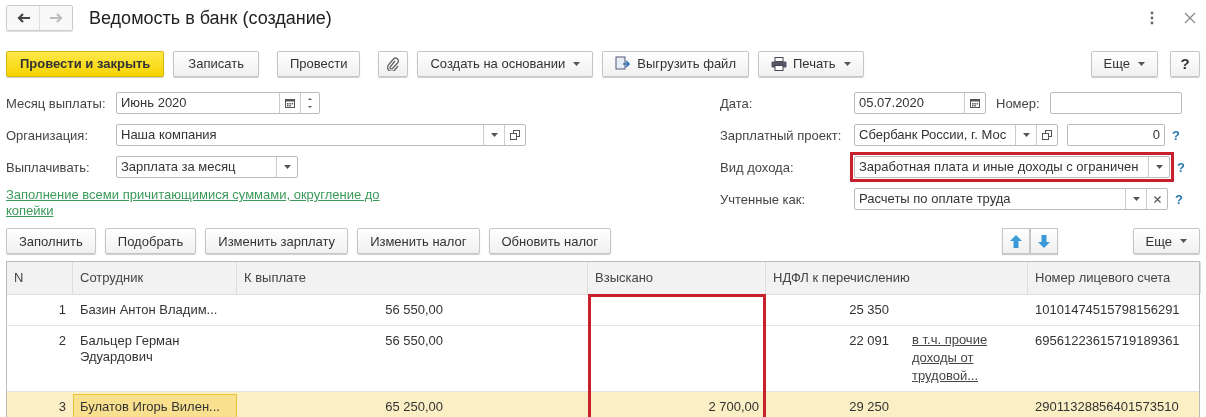  What do you see at coordinates (1011, 199) in the screenshot?
I see `input-field: Расчеты по оплате труда` at bounding box center [1011, 199].